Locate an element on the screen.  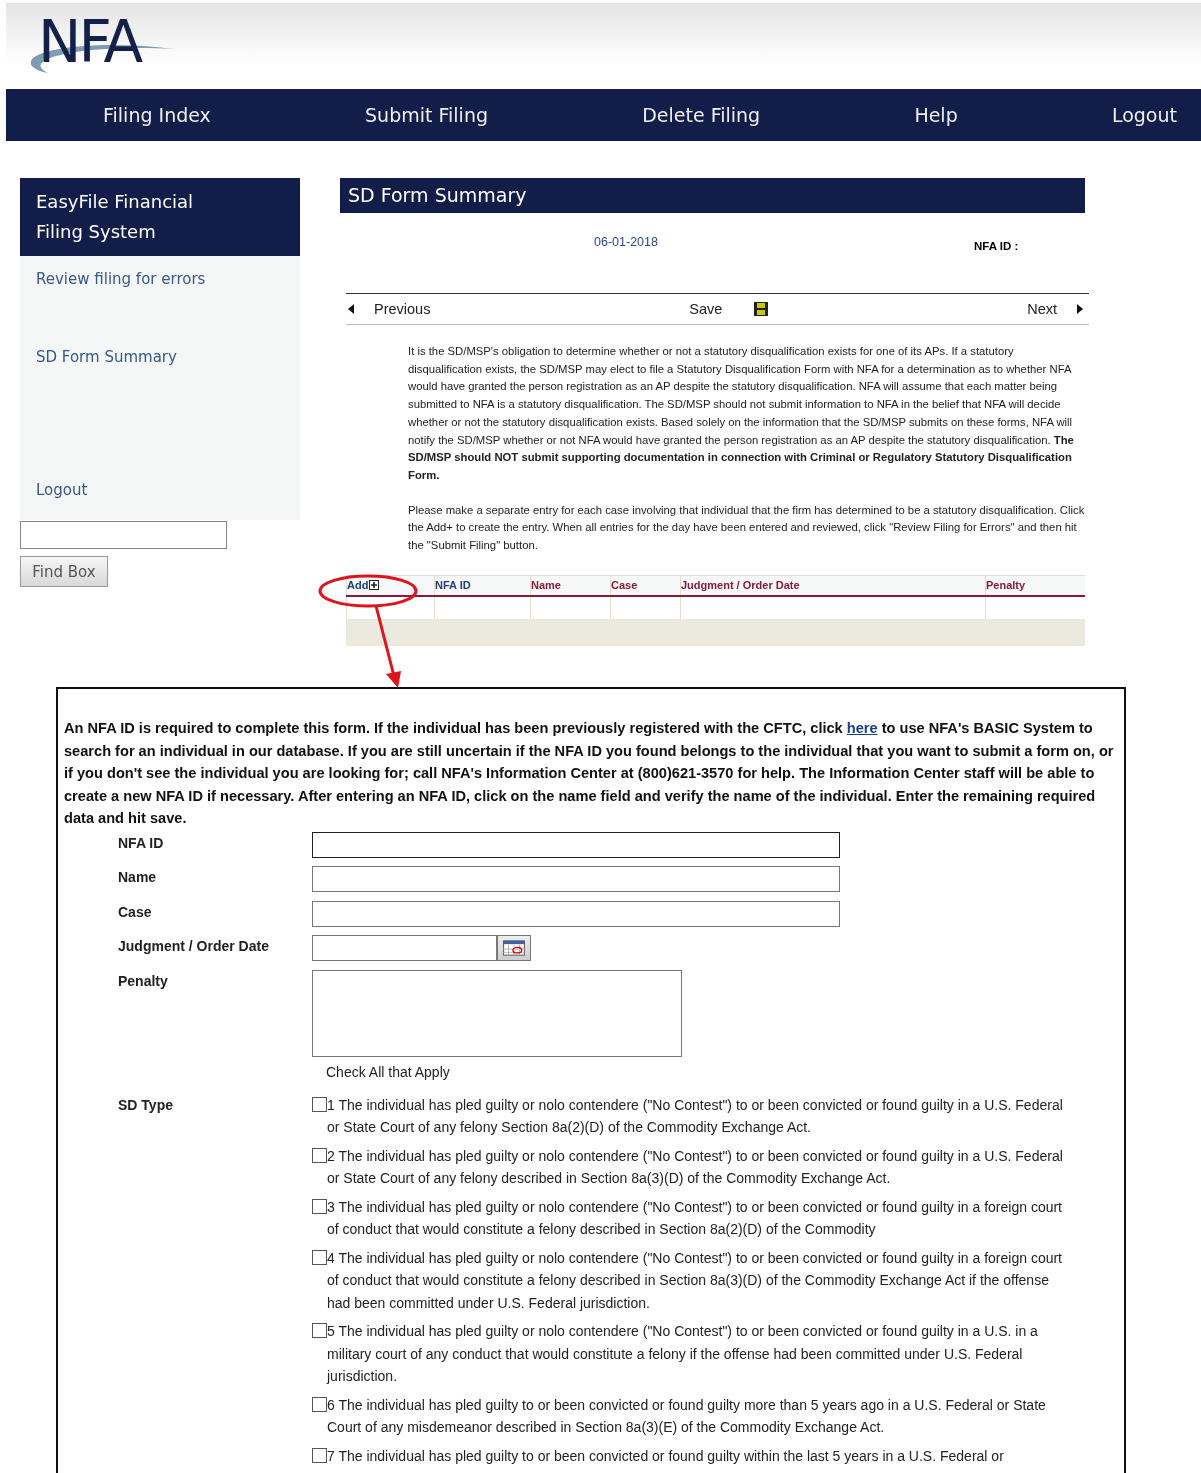
nfa-id-label: NFA ID : is located at coordinates (996, 246).